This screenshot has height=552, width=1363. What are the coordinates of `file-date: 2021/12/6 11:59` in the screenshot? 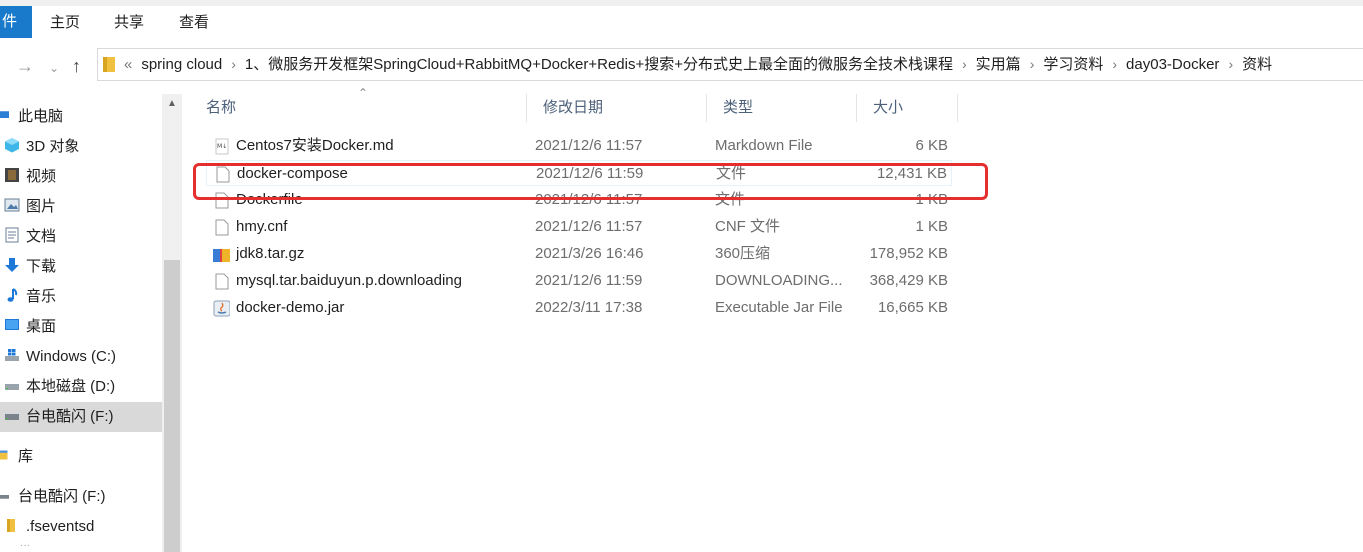 It's located at (589, 280).